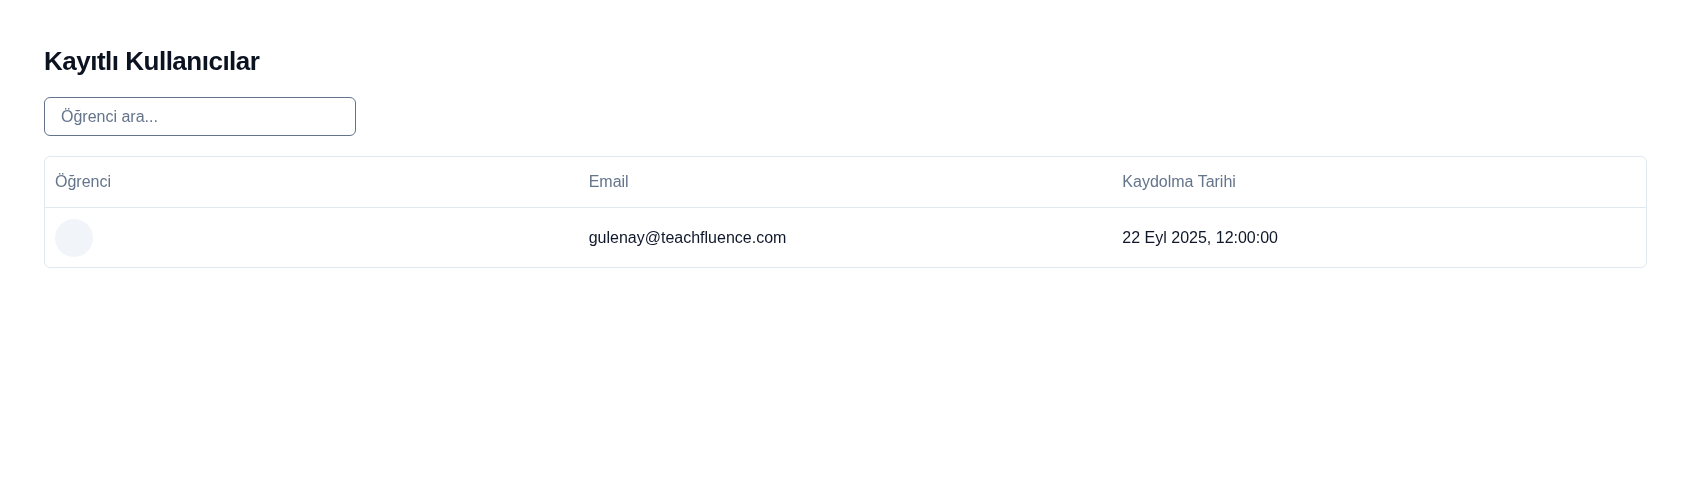 Image resolution: width=1691 pixels, height=495 pixels. Describe the element at coordinates (1200, 237) in the screenshot. I see `table-cell-text: 22 Eyl 2025, 12:00:00` at that location.